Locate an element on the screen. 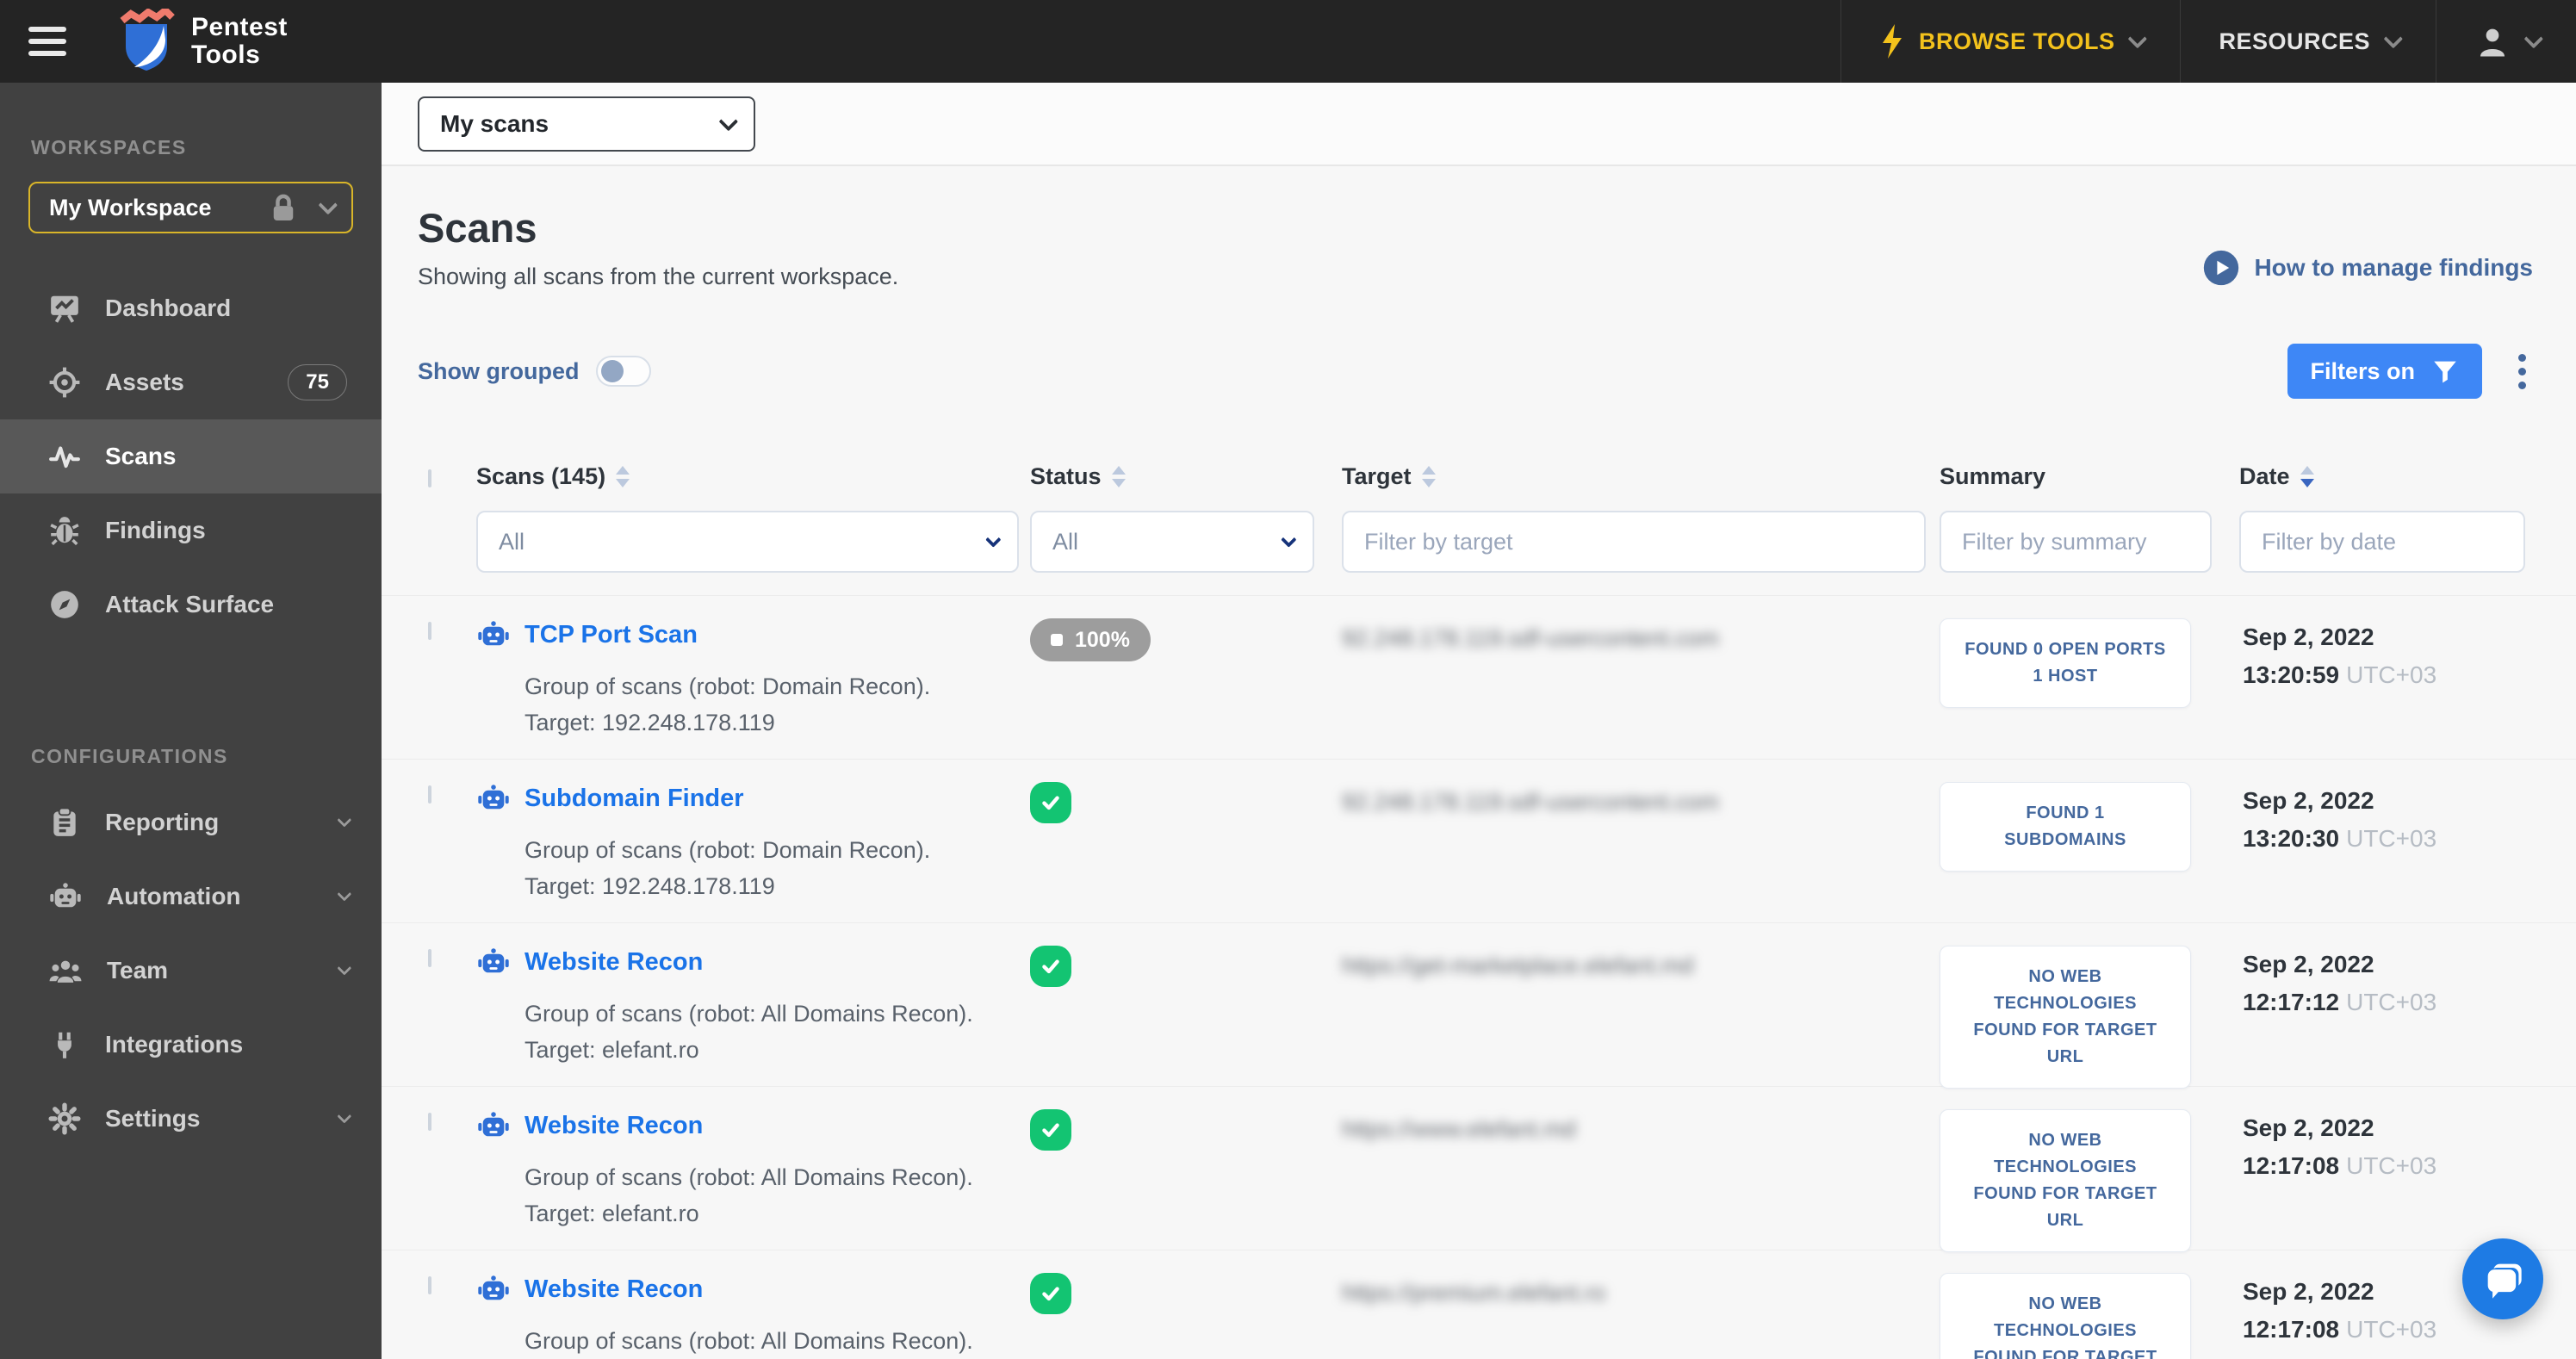  sidebar-item-settings: Settings is located at coordinates (191, 1119).